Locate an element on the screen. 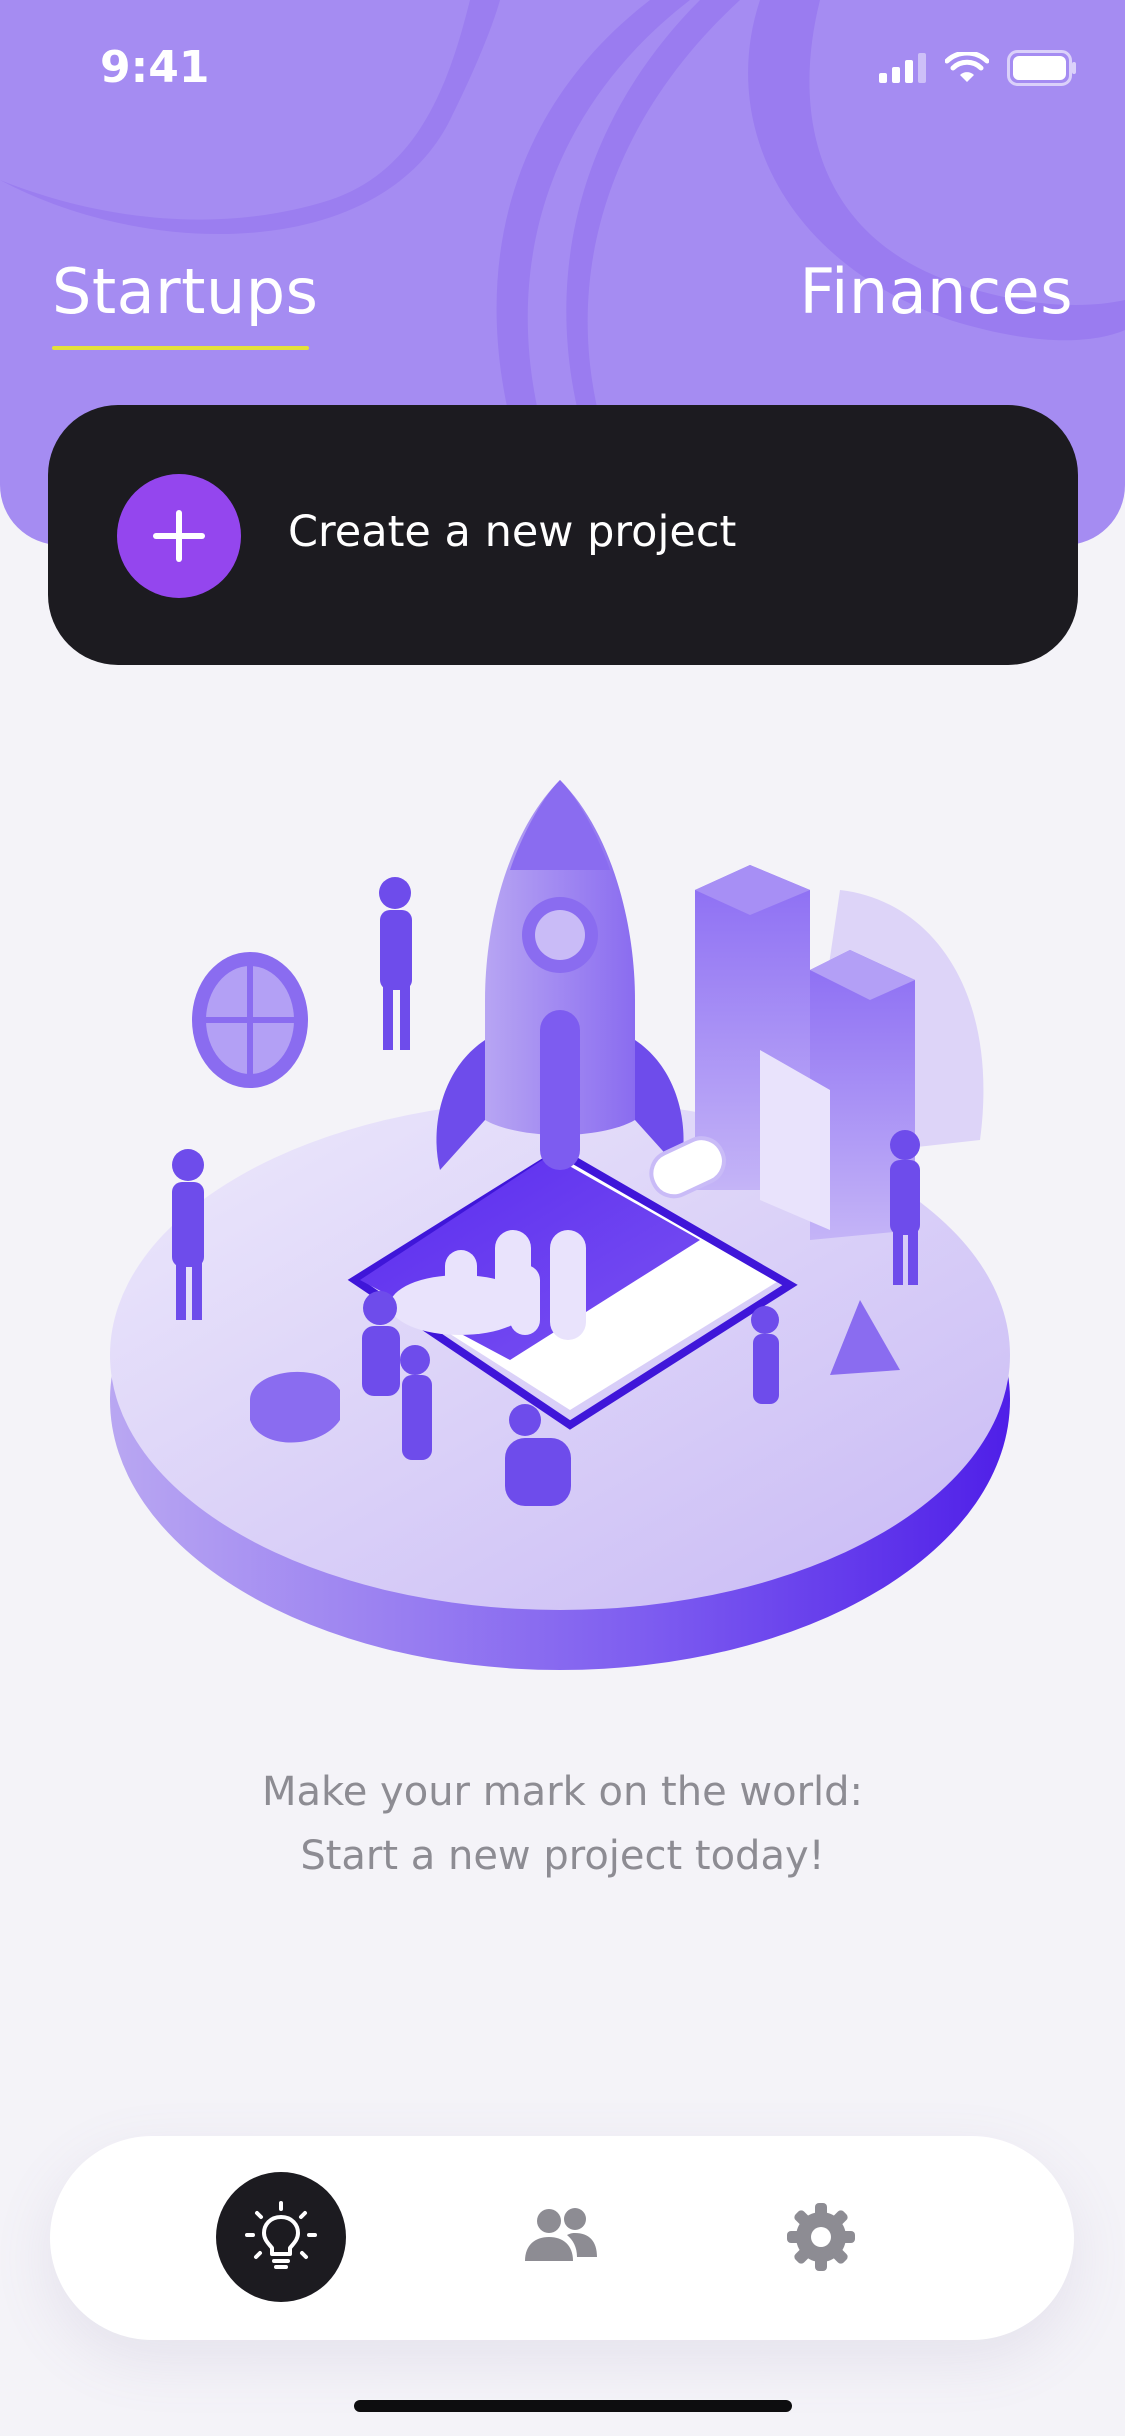  create-project-label: Create a new project is located at coordinates (512, 532).